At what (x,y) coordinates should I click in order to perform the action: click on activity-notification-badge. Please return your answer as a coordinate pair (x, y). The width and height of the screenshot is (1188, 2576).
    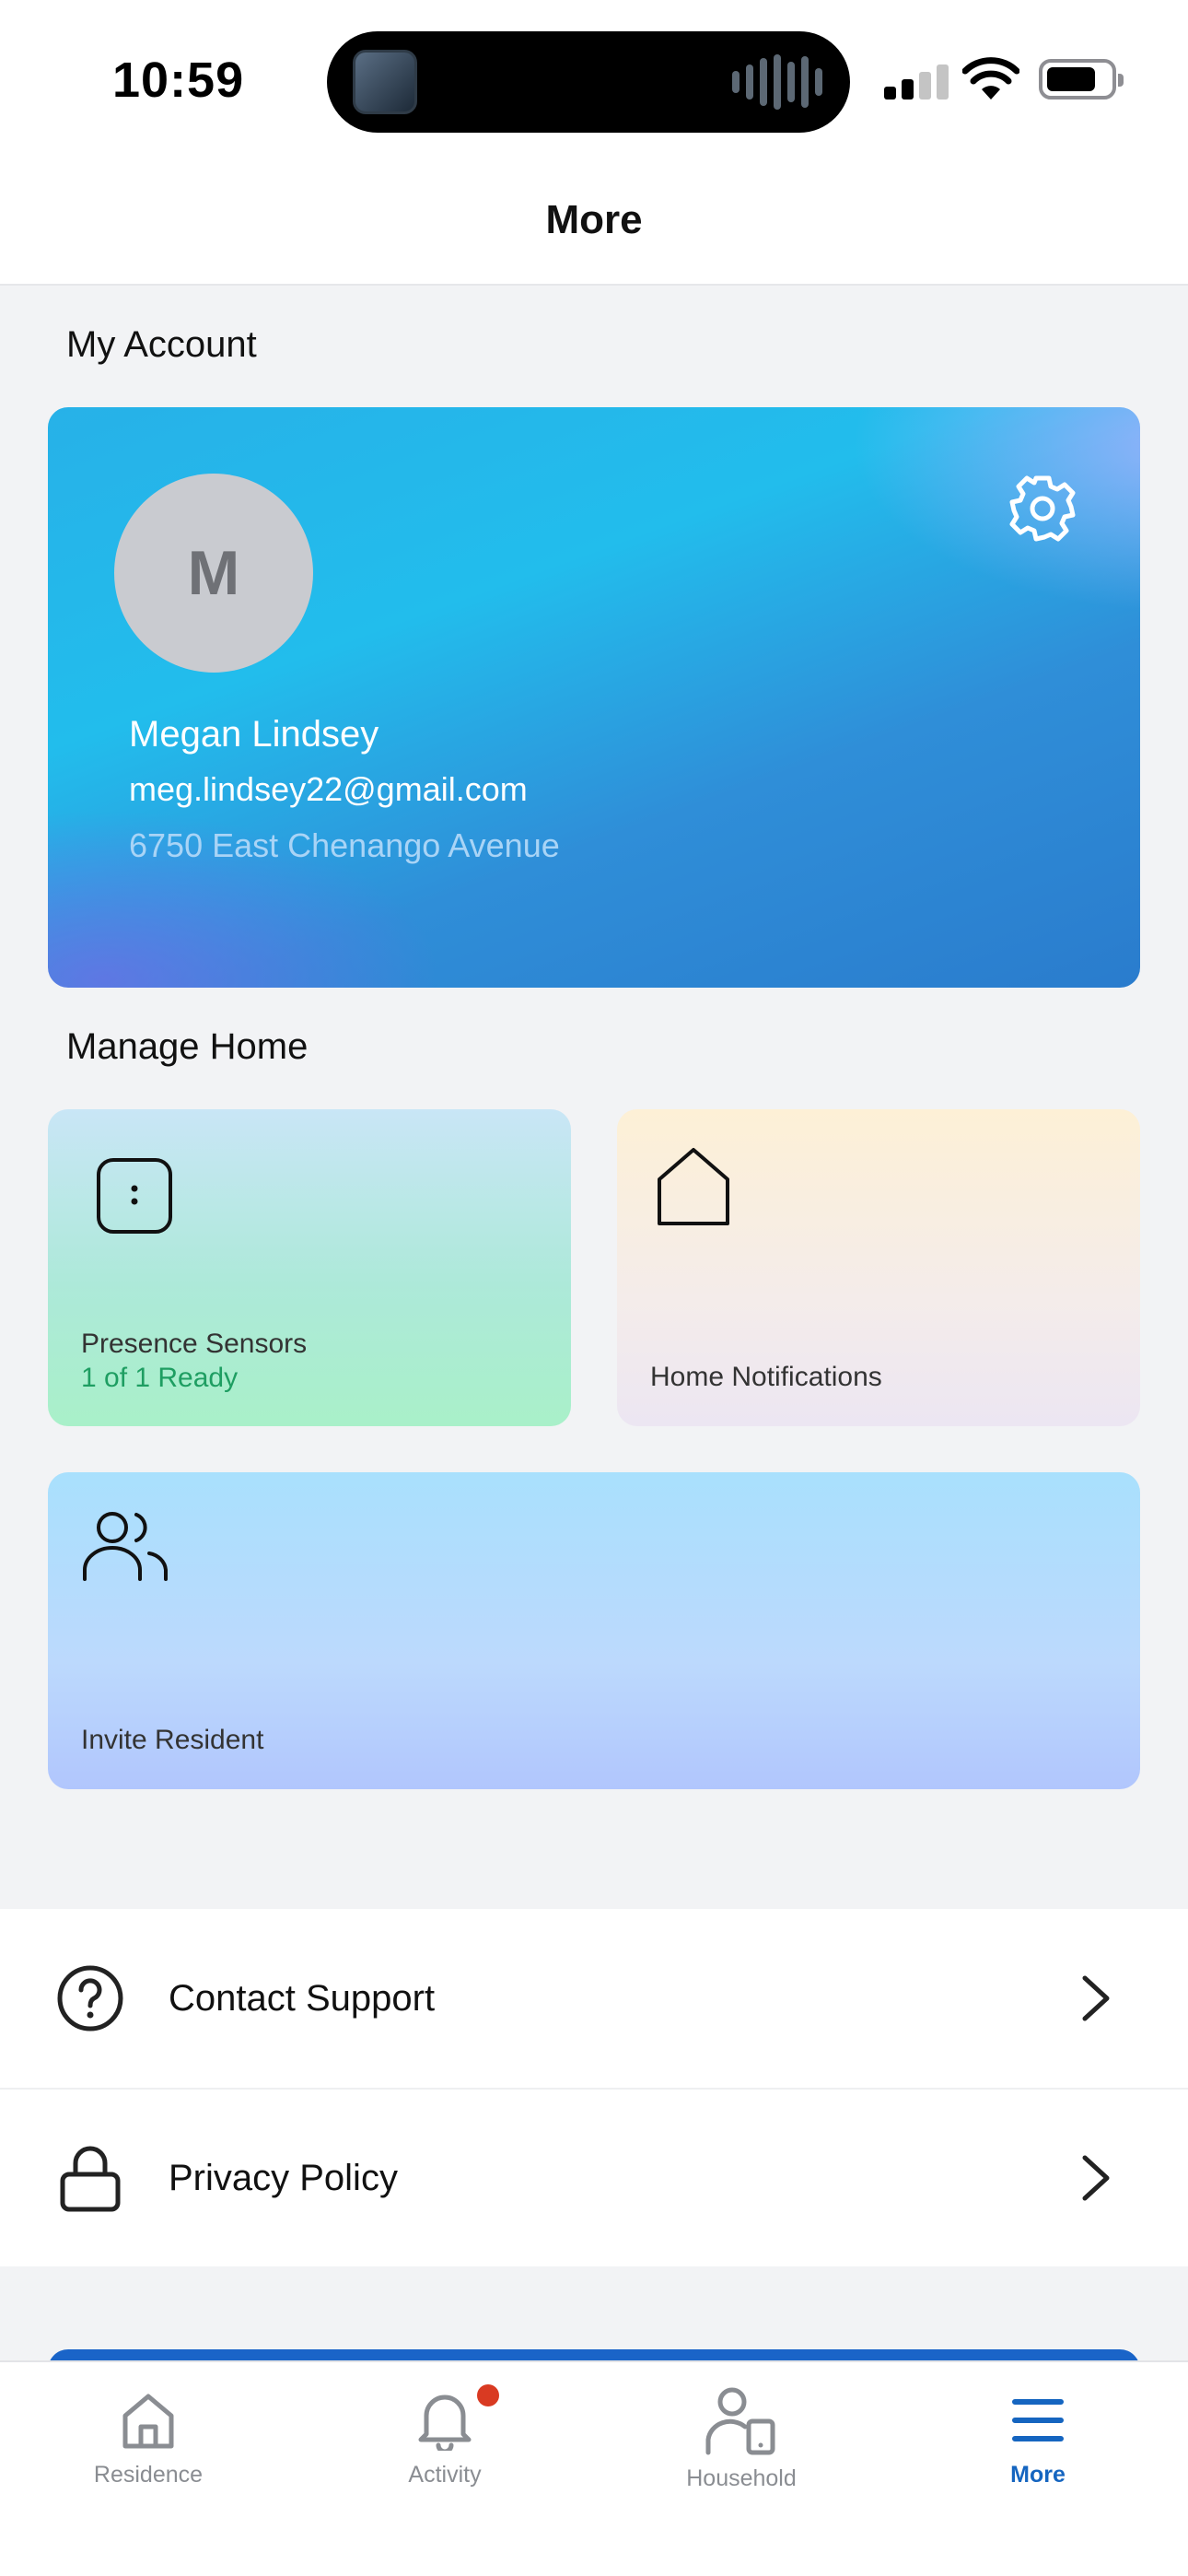
    Looking at the image, I should click on (488, 2395).